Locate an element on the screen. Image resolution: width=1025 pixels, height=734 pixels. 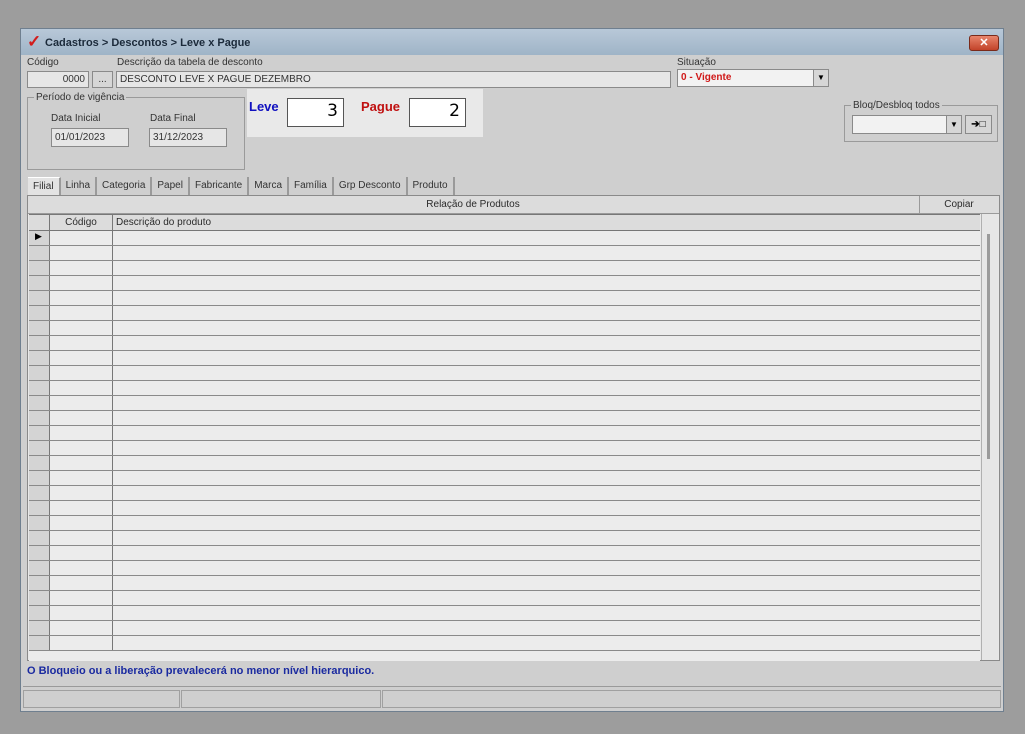
close-button: ✕ is located at coordinates (984, 43).